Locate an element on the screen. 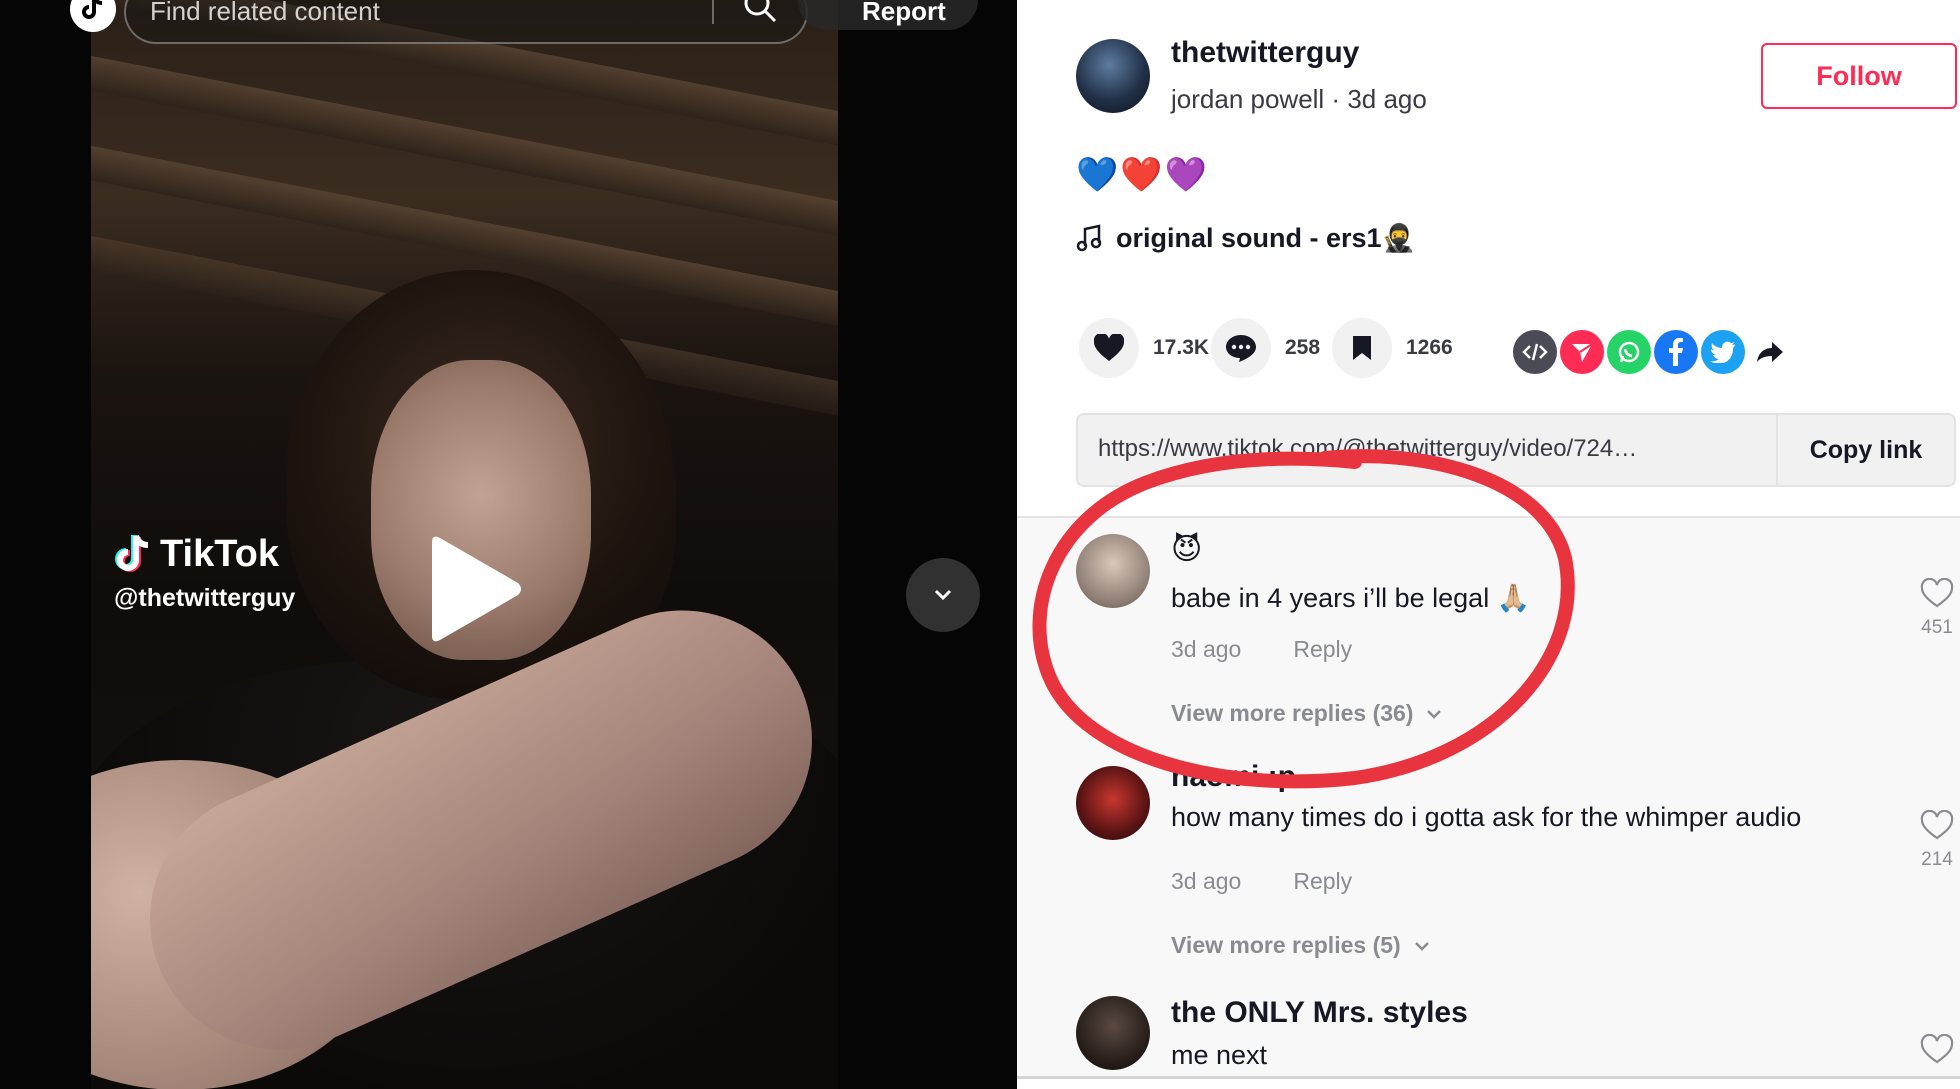  comment-like-count: 214 is located at coordinates (1937, 859).